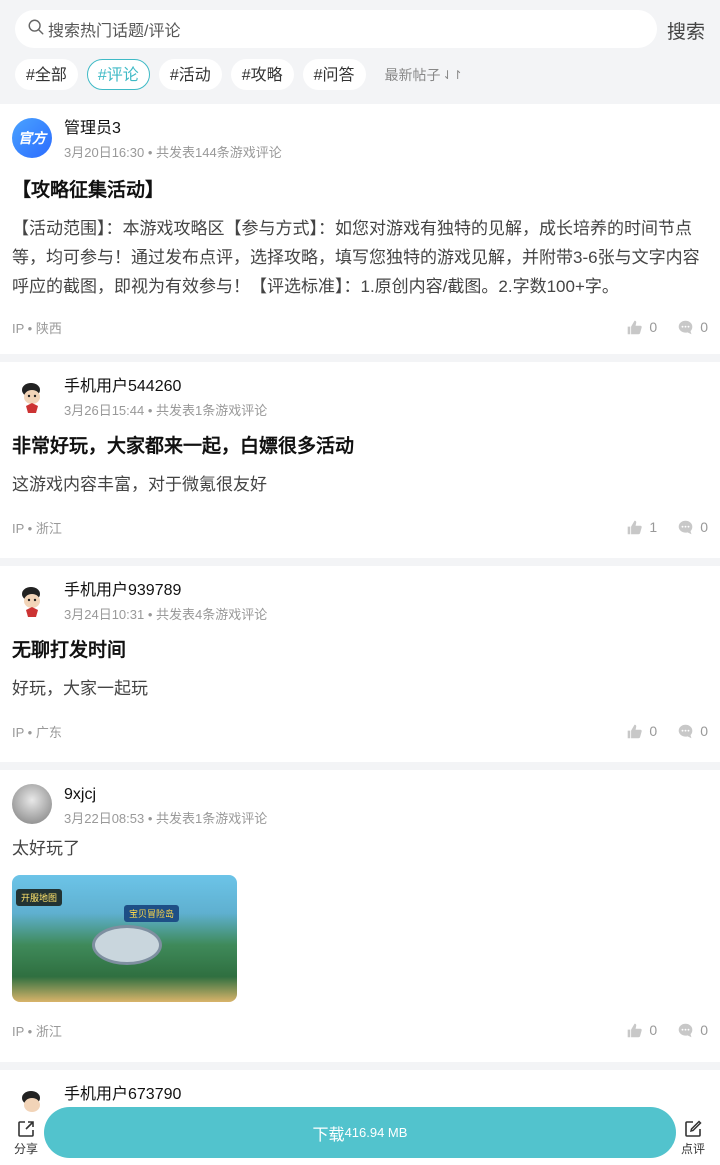  I want to click on image-corner-text: 开服地图, so click(39, 897).